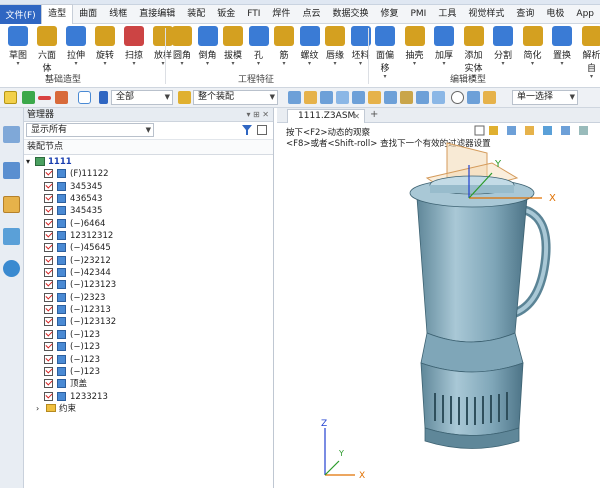 The image size is (600, 488). I want to click on menu-tab-item: 焊件, so click(281, 14).